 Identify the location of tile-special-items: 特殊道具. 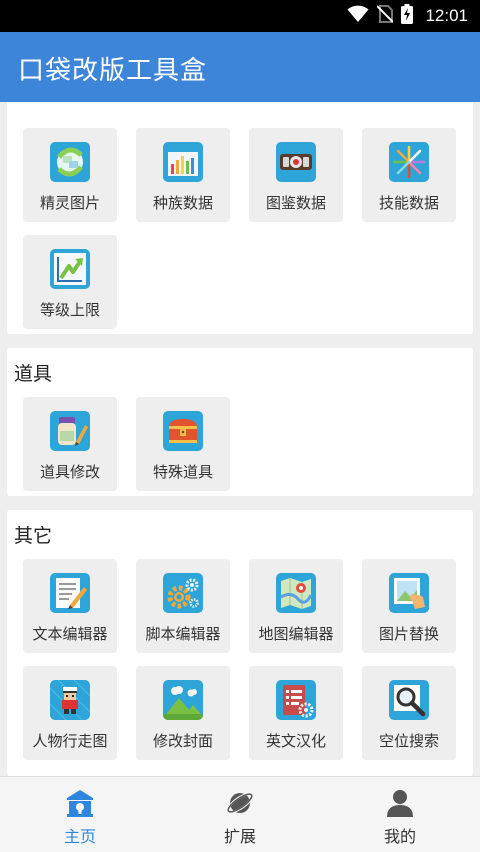
(183, 444).